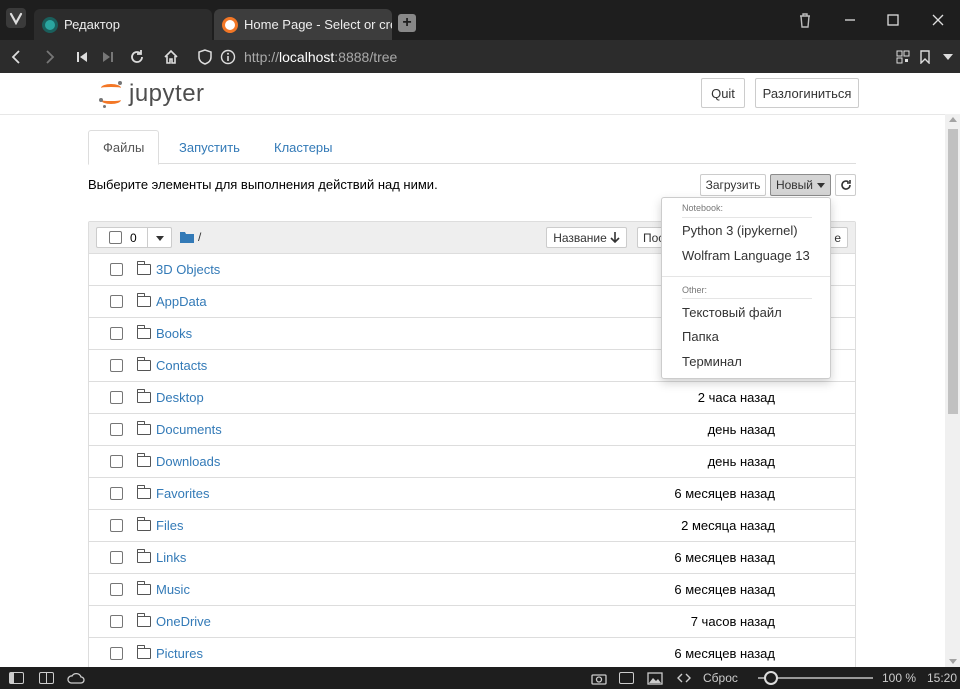  Describe the element at coordinates (746, 255) in the screenshot. I see `new-wolfram-notebook: Wolfram Language 13` at that location.